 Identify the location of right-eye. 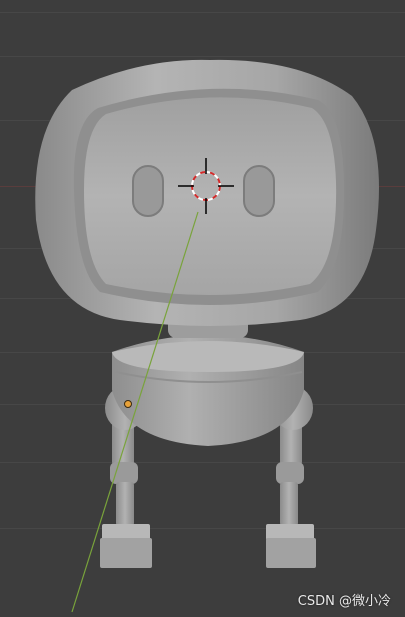
(259, 191).